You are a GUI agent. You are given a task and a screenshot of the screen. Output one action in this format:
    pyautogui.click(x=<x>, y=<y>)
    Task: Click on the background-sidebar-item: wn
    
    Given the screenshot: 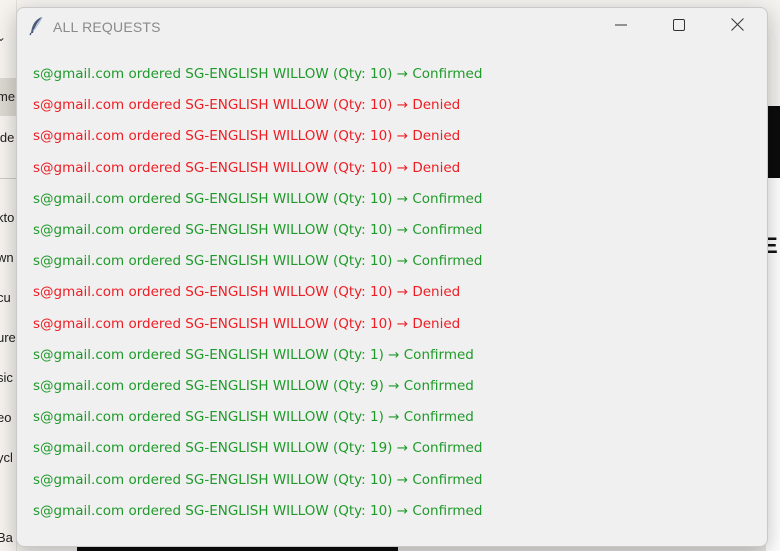 What is the action you would take?
    pyautogui.click(x=7, y=257)
    